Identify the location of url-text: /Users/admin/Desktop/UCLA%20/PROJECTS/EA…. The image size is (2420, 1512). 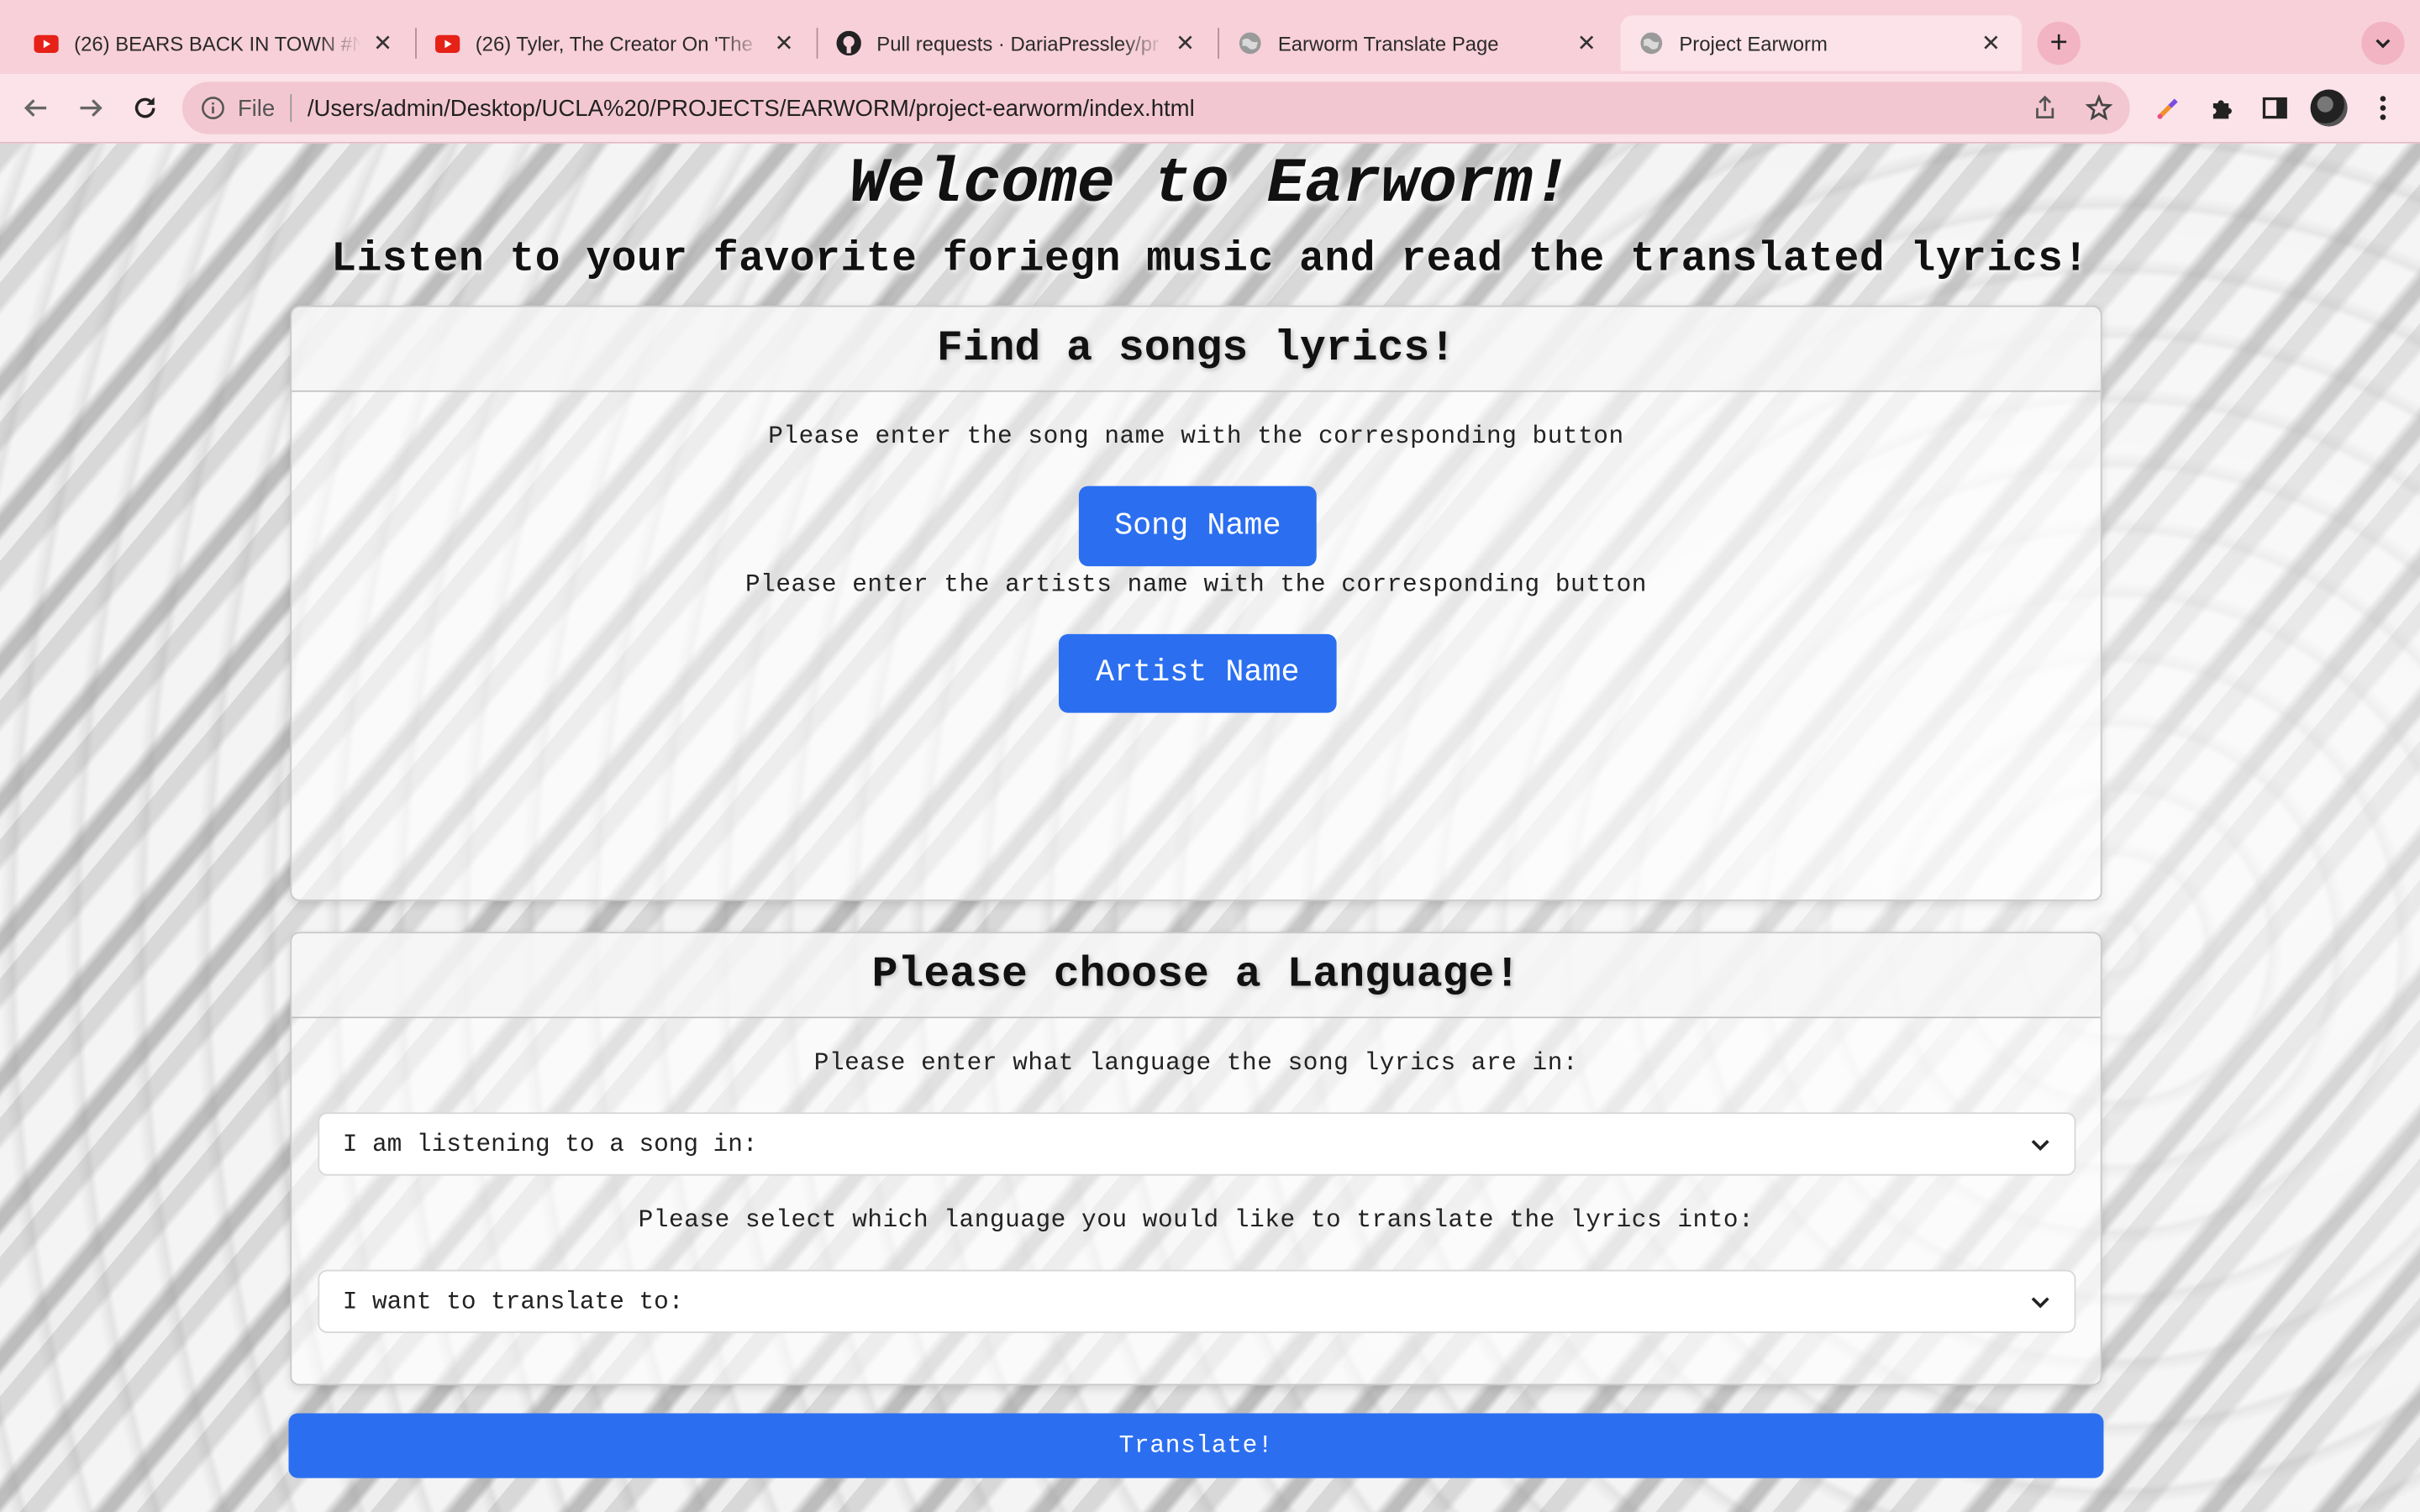
(751, 108).